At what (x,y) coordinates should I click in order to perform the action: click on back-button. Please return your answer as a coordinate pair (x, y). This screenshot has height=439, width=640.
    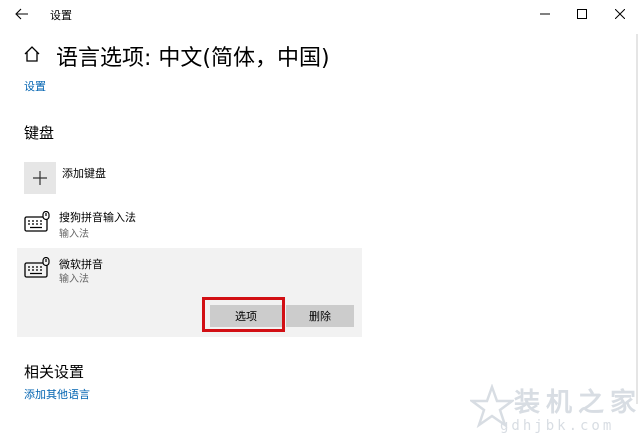
    Looking at the image, I should click on (22, 14).